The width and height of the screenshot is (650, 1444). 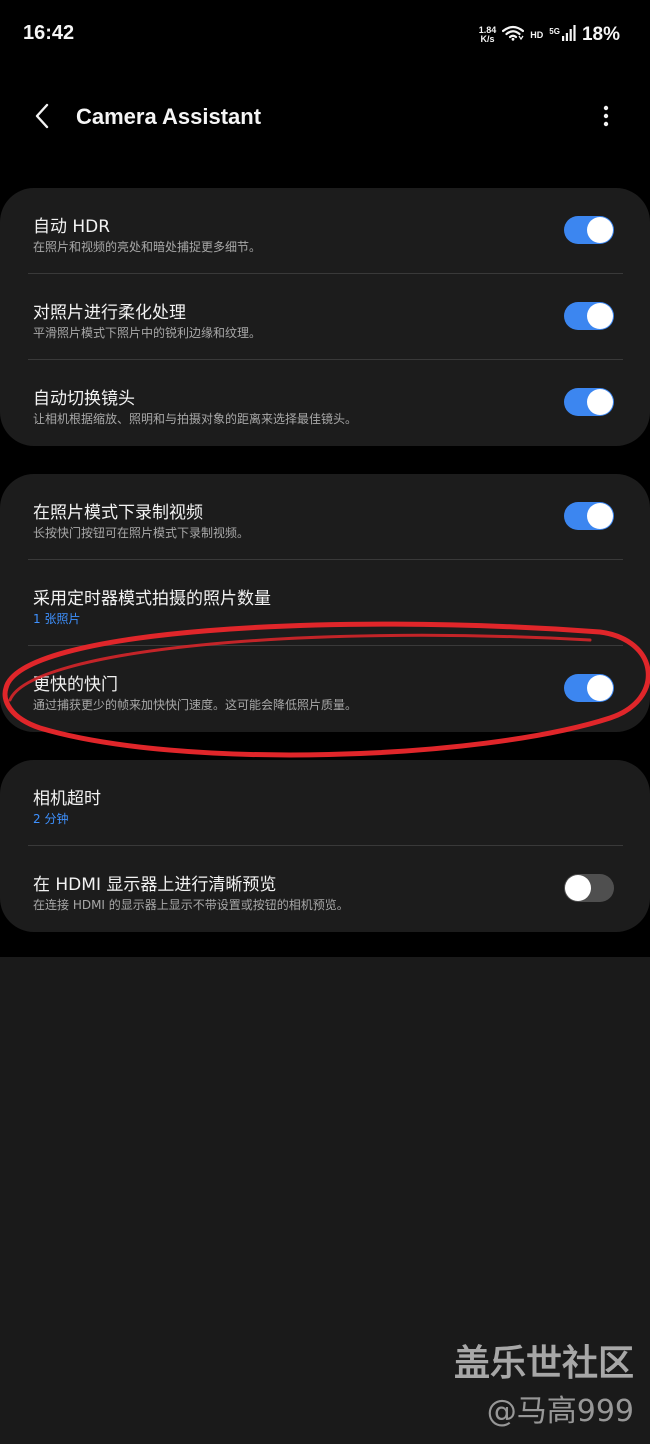 I want to click on setting-description: 在照片和视频的亮处和暗处捕捉更多细节。, so click(x=147, y=247).